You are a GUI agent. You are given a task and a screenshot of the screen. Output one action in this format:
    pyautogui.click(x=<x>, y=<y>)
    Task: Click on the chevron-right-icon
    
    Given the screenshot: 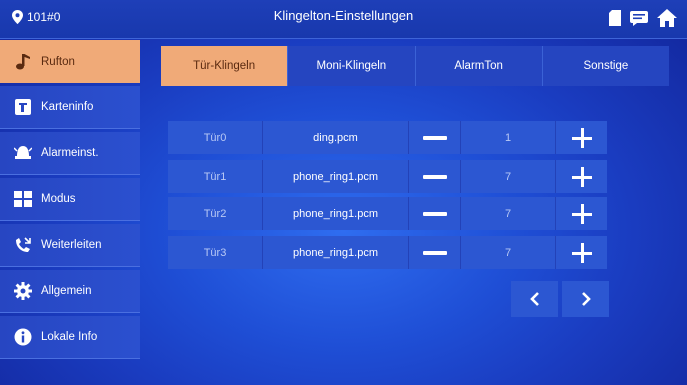 What is the action you would take?
    pyautogui.click(x=586, y=299)
    